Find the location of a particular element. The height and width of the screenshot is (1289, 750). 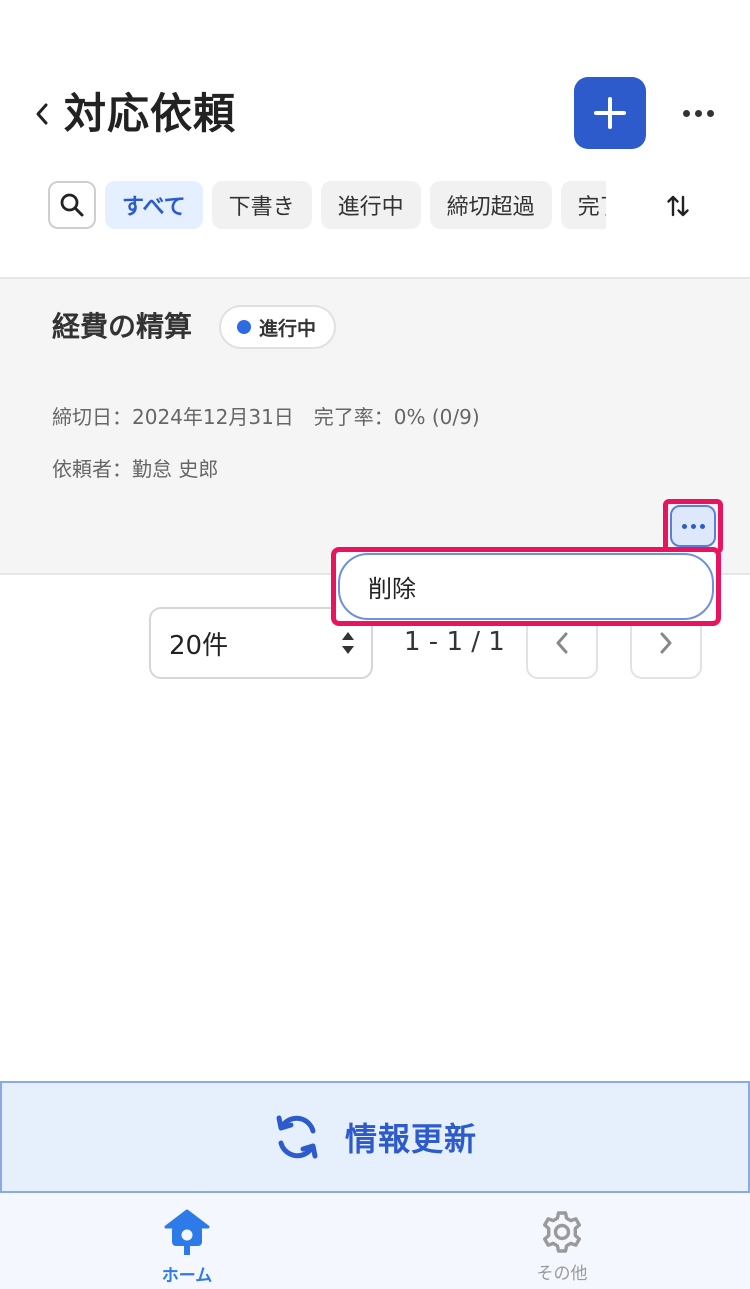

add-button is located at coordinates (610, 113).